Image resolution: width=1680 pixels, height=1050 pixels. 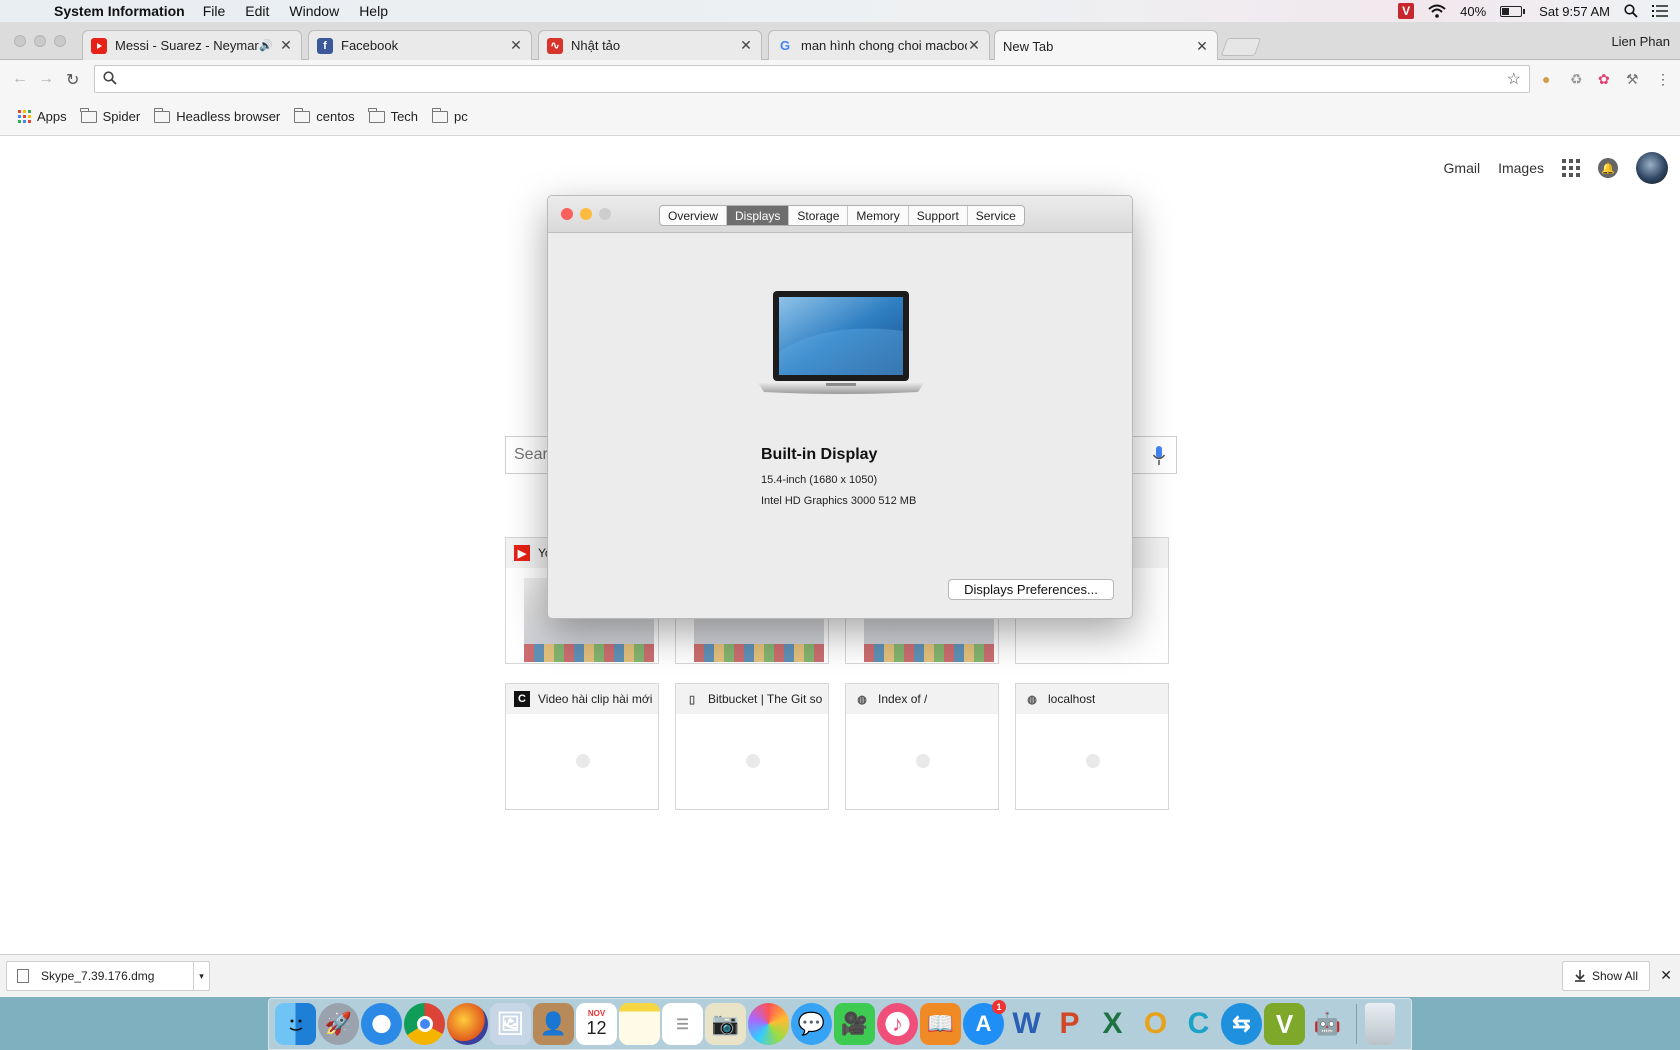 What do you see at coordinates (1462, 168) in the screenshot?
I see `gmail-link: Gmail` at bounding box center [1462, 168].